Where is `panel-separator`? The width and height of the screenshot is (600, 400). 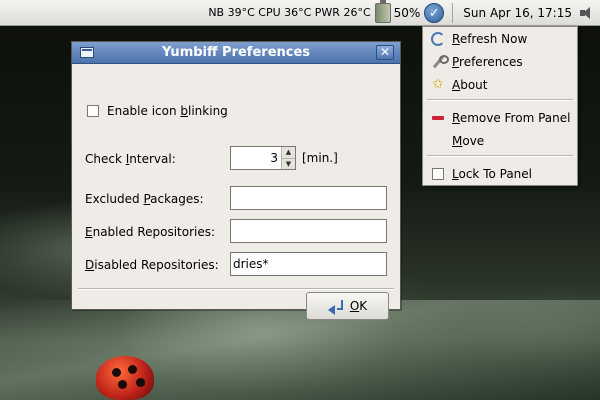 panel-separator is located at coordinates (453, 12).